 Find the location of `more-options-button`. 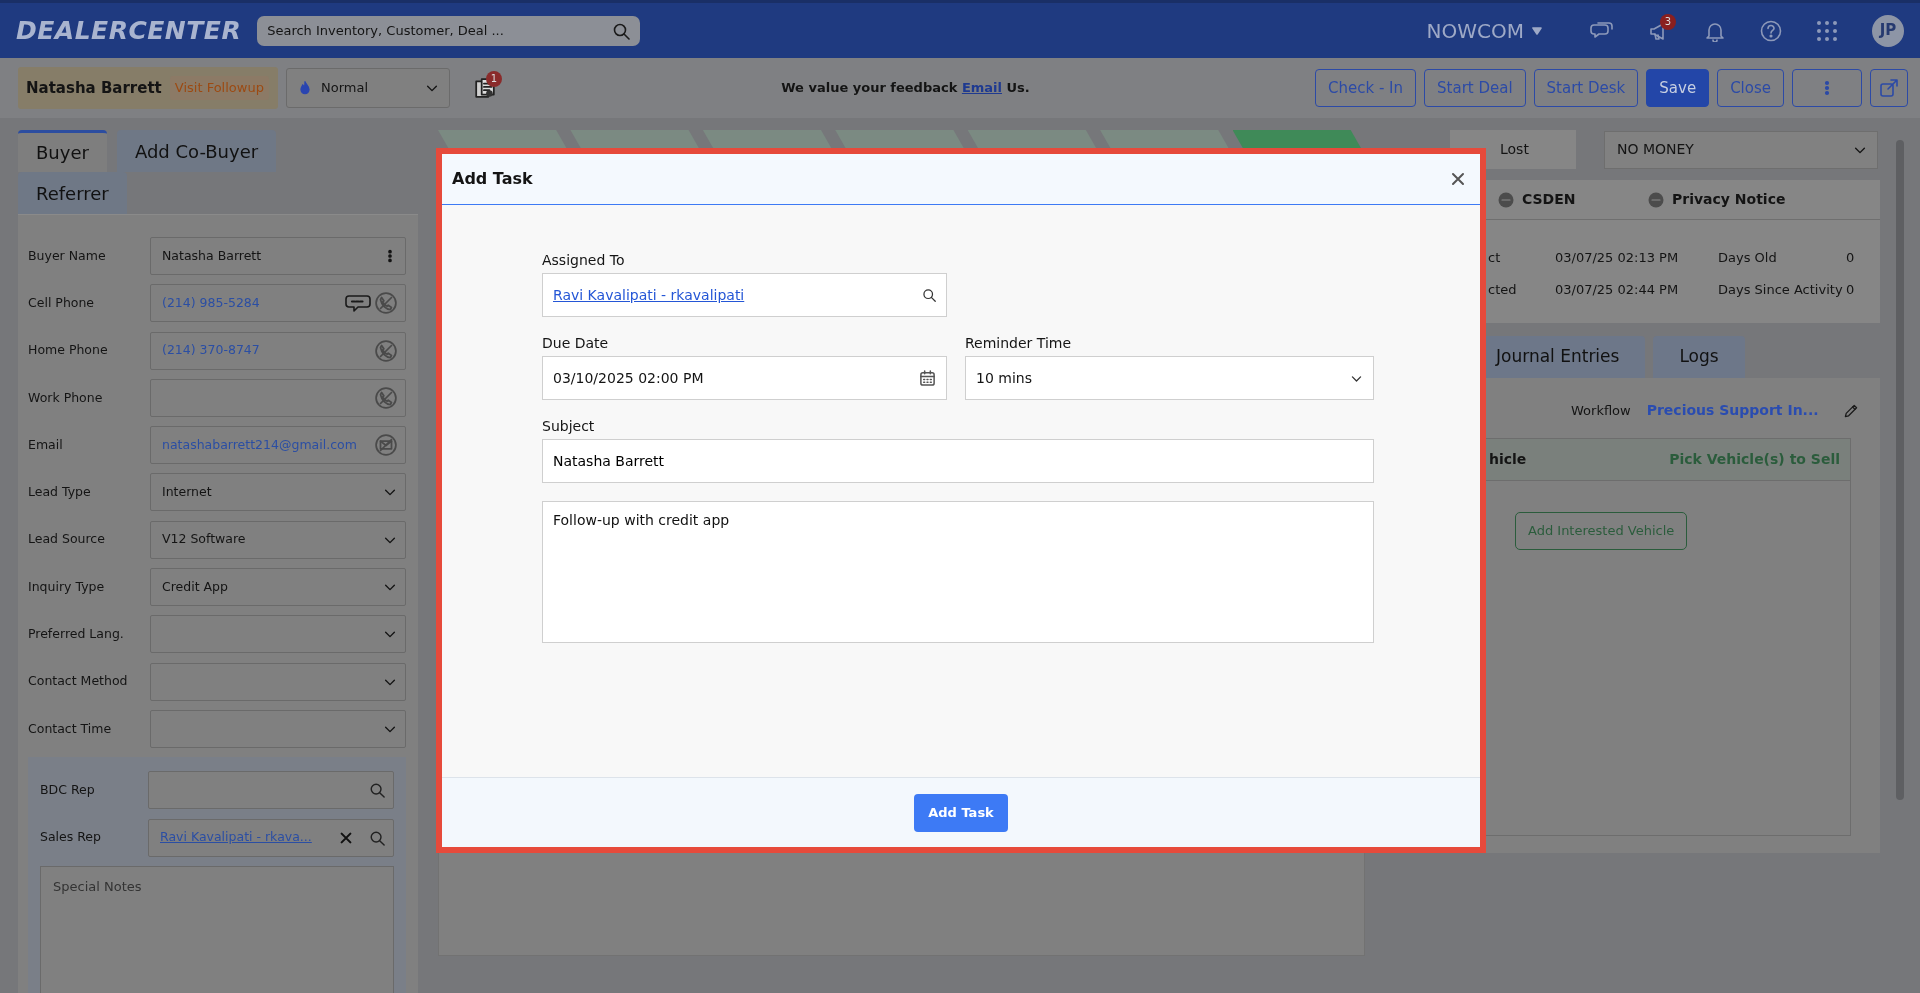

more-options-button is located at coordinates (1827, 88).